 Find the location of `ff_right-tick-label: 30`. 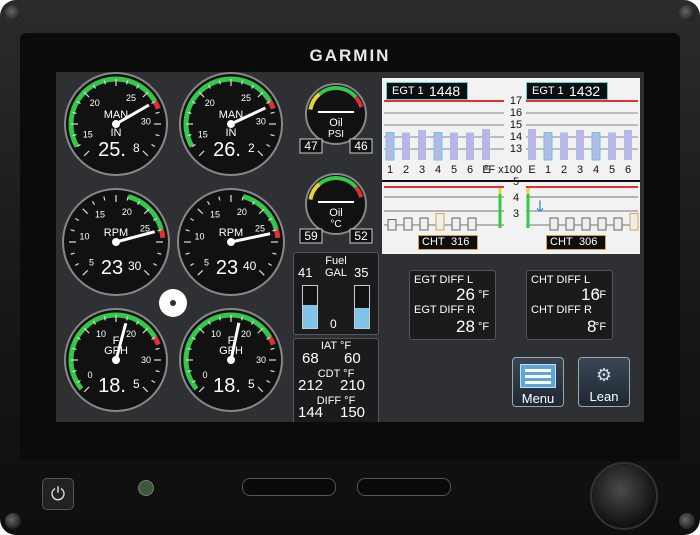

ff_right-tick-label: 30 is located at coordinates (261, 360).